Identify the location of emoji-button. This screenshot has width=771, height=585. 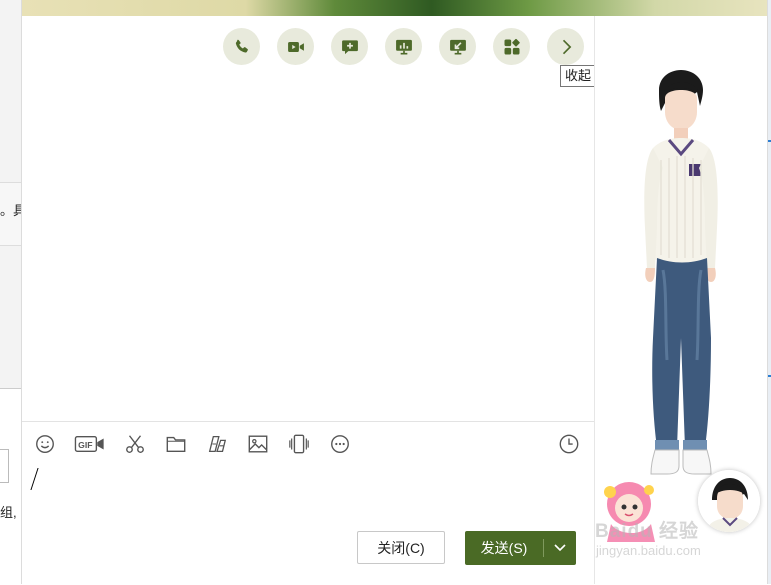
(45, 444).